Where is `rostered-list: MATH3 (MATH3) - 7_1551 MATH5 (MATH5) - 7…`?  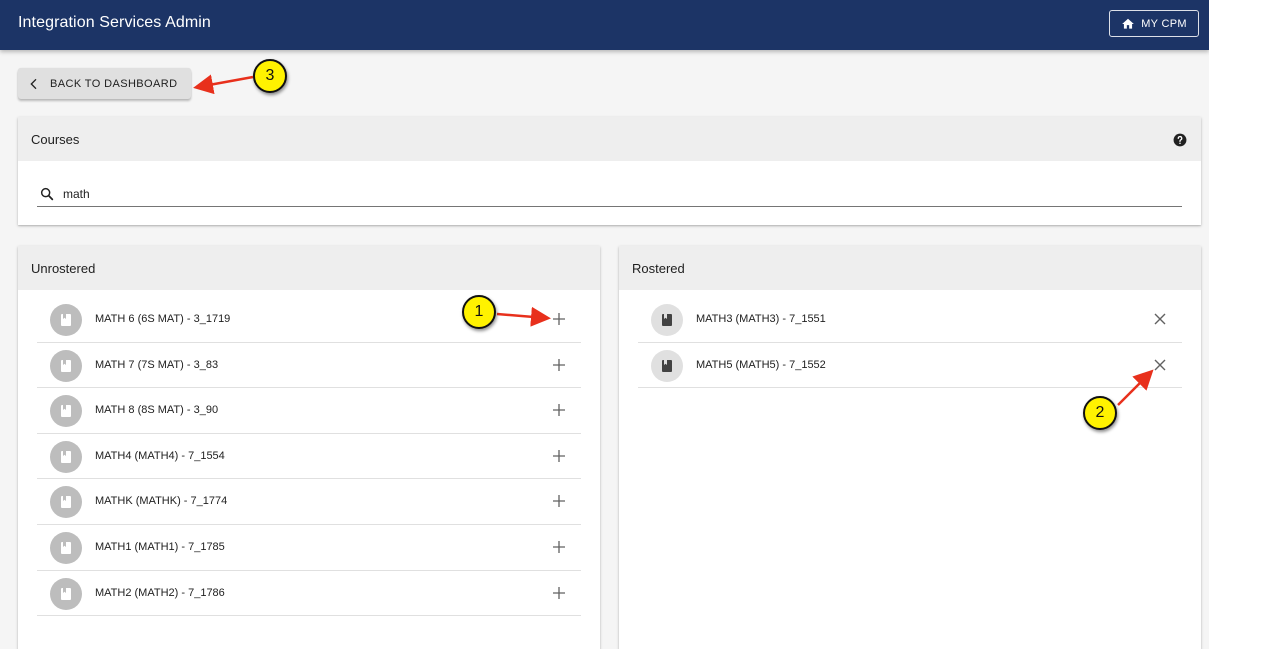 rostered-list: MATH3 (MATH3) - 7_1551 MATH5 (MATH5) - 7… is located at coordinates (910, 343).